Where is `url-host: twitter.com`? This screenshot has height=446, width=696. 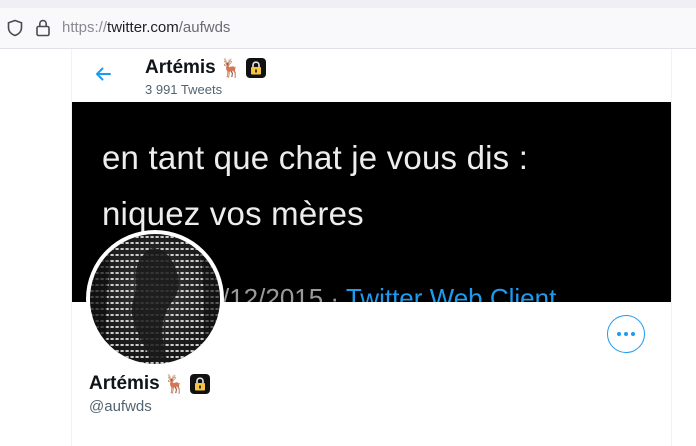
url-host: twitter.com is located at coordinates (143, 27).